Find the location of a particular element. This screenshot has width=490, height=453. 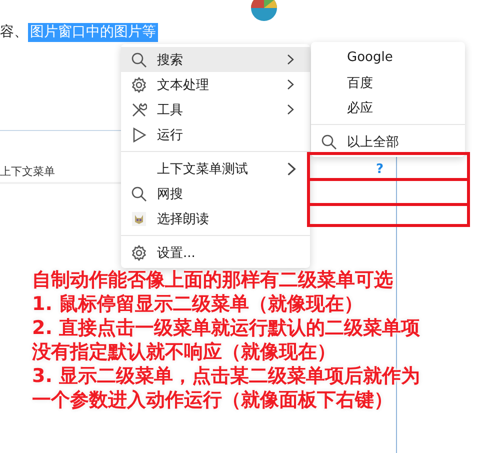

menu-item: 上下文菜单测试 is located at coordinates (215, 168).